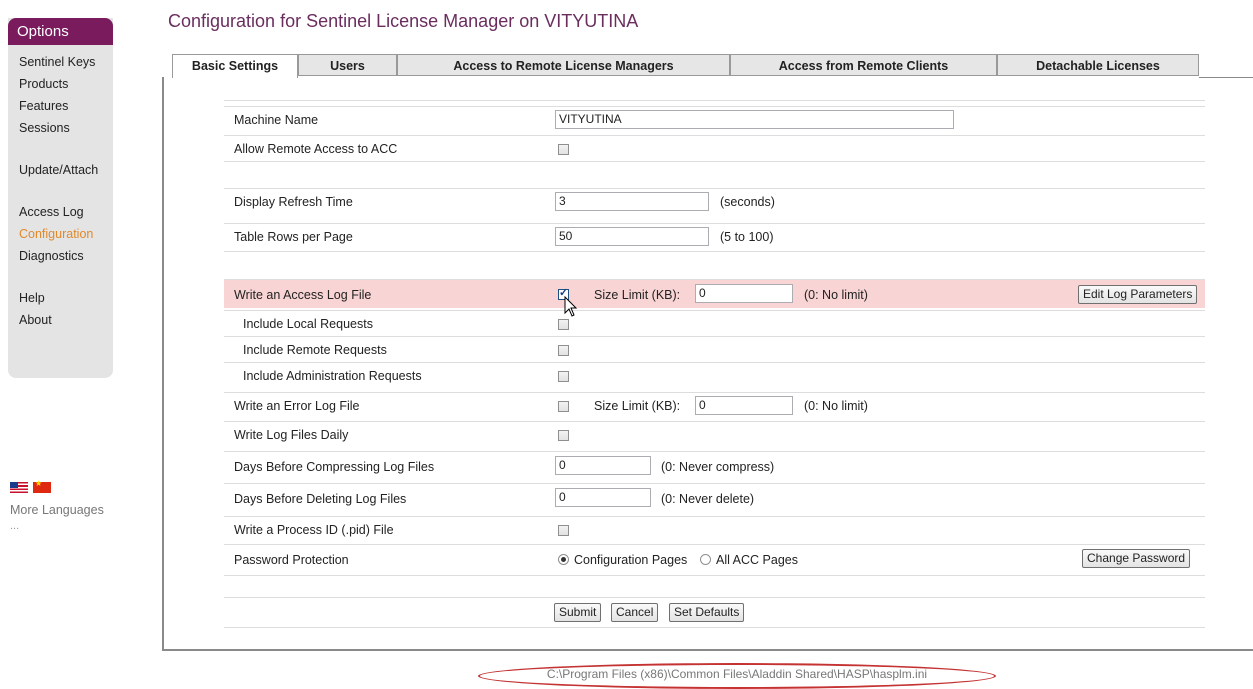  I want to click on error-log-size-label: Size Limit (KB):, so click(637, 406).